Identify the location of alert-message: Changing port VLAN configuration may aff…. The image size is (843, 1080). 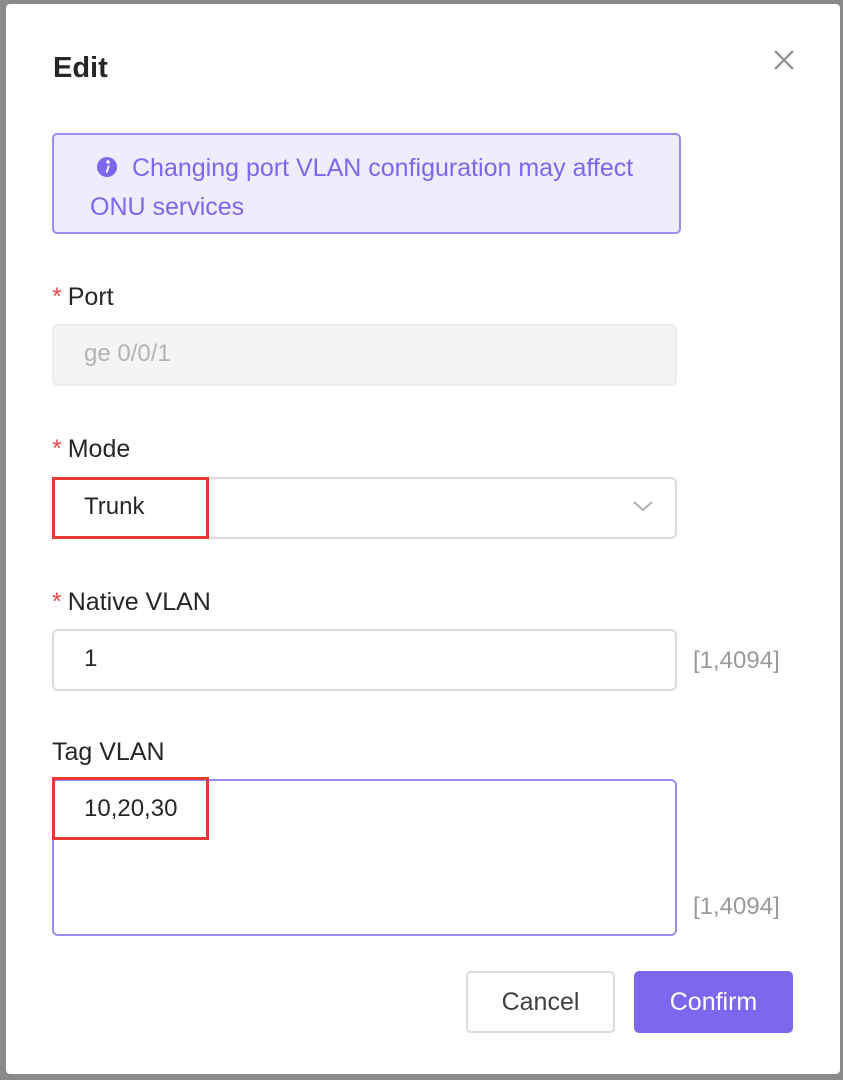
(362, 187).